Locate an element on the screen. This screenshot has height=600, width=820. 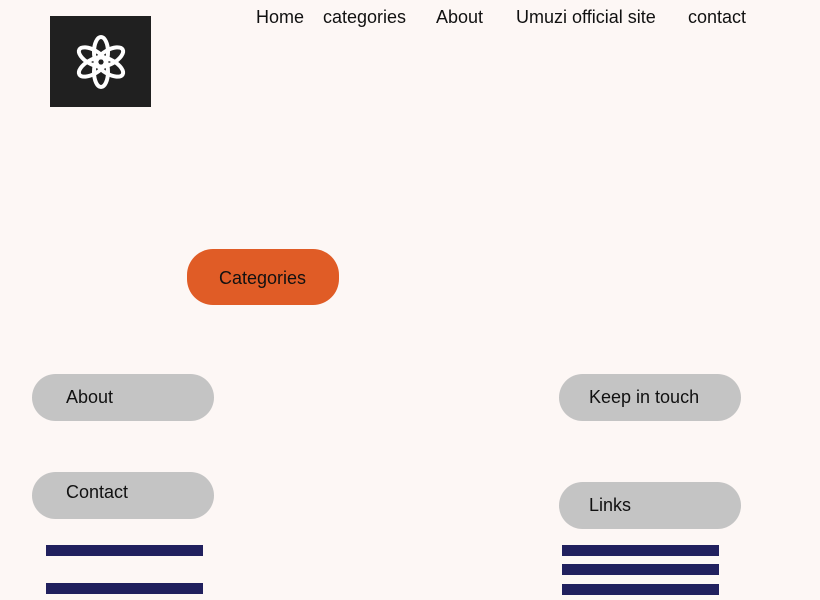
nav-official-site-link: Umuzi official site is located at coordinates (586, 17).